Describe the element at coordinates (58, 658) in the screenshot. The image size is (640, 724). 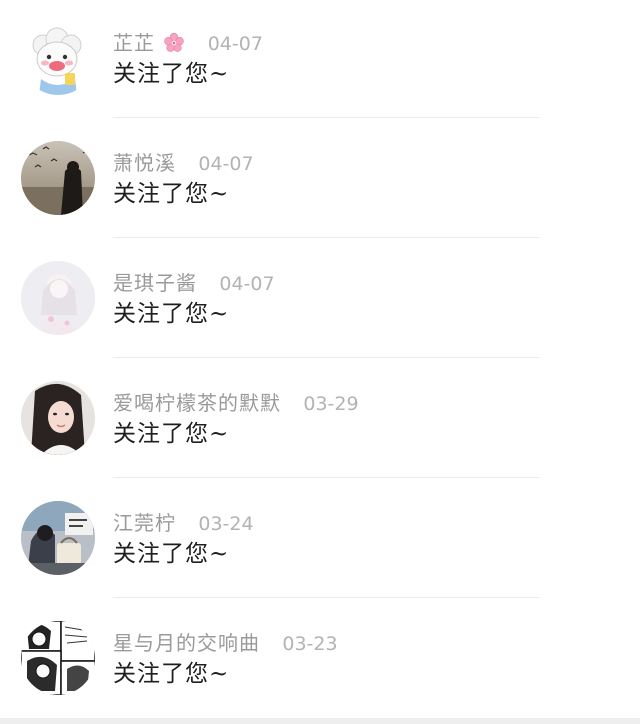
I see `manga-panel-avatar` at that location.